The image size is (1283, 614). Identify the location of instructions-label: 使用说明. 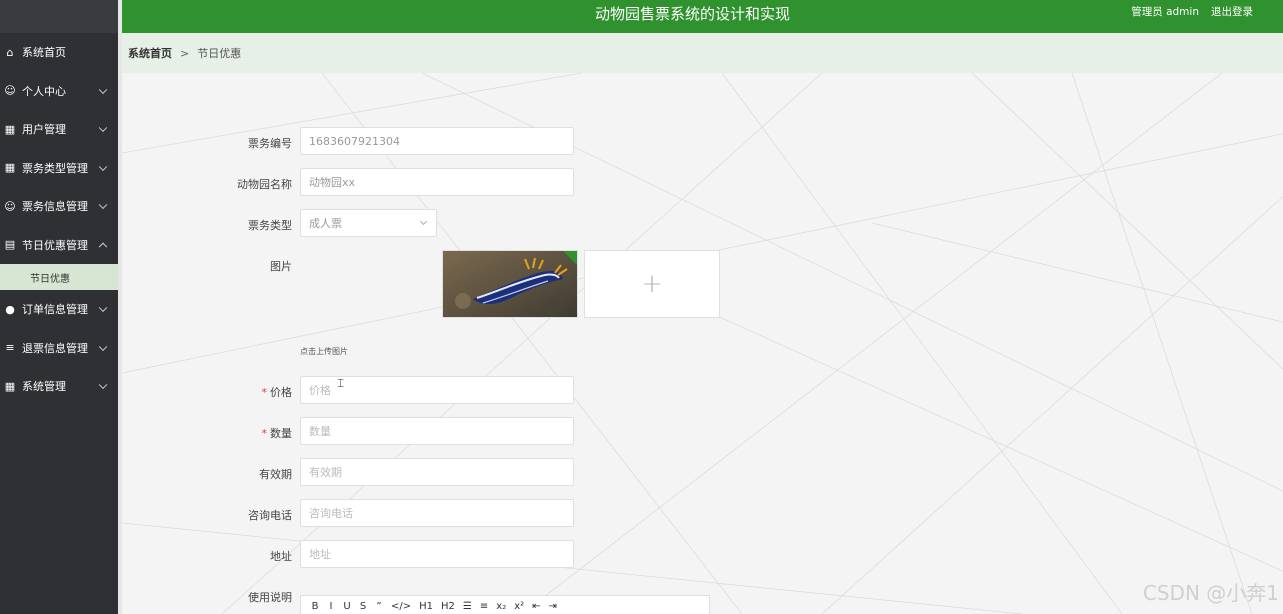
(270, 597).